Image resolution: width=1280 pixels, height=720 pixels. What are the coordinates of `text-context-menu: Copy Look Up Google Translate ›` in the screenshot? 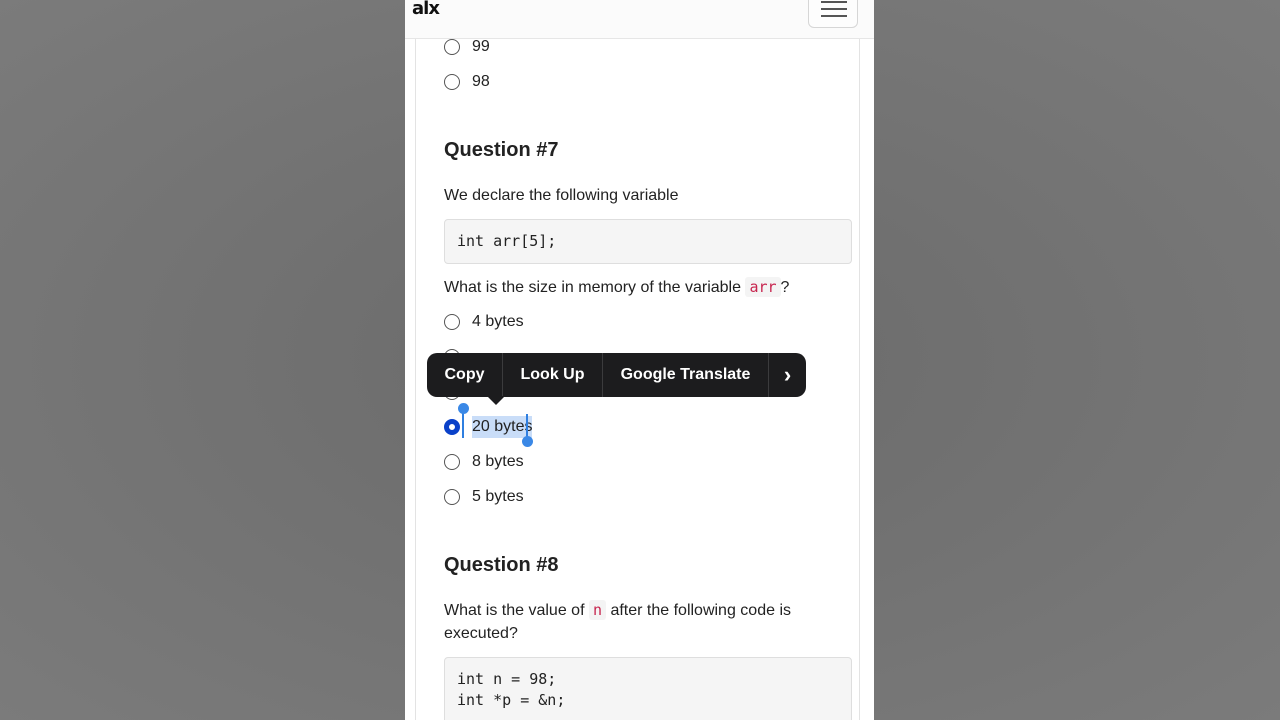 It's located at (616, 375).